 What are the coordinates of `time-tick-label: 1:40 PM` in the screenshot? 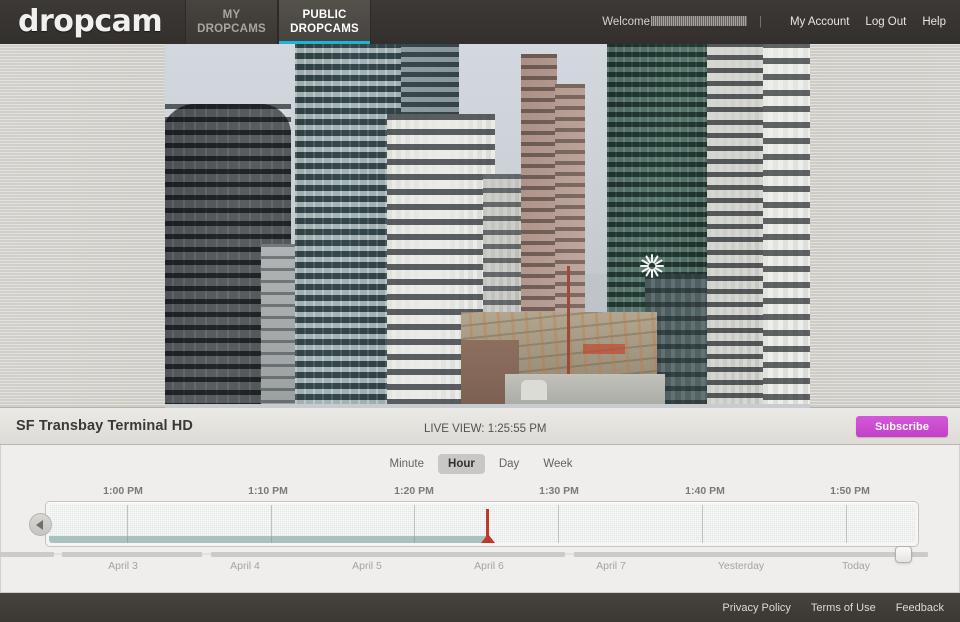 It's located at (705, 491).